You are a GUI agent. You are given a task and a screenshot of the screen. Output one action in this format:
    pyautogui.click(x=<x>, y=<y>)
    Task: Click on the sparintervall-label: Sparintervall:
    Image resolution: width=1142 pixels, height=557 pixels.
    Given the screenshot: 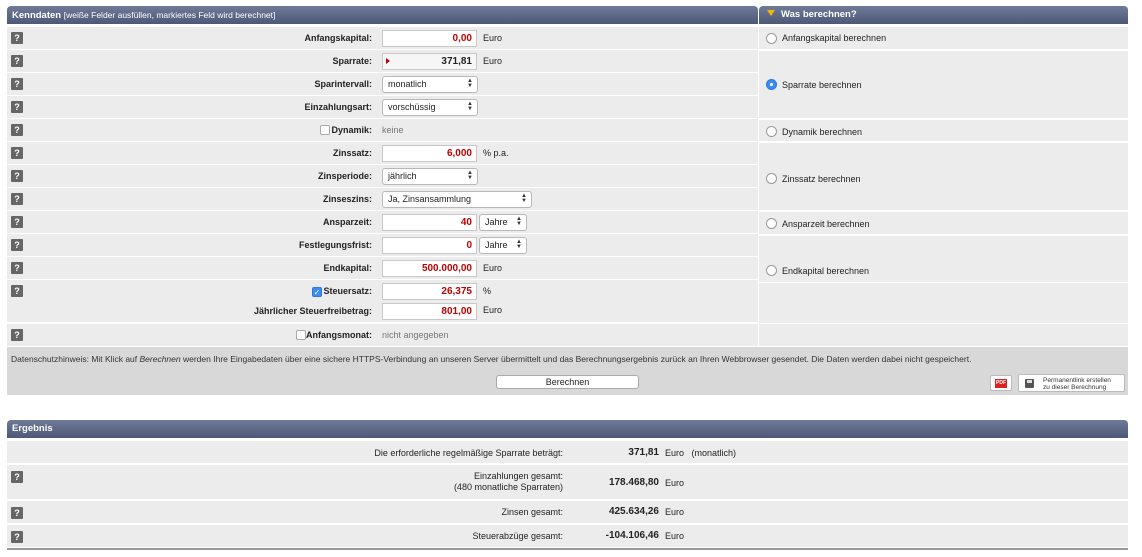 What is the action you would take?
    pyautogui.click(x=343, y=84)
    